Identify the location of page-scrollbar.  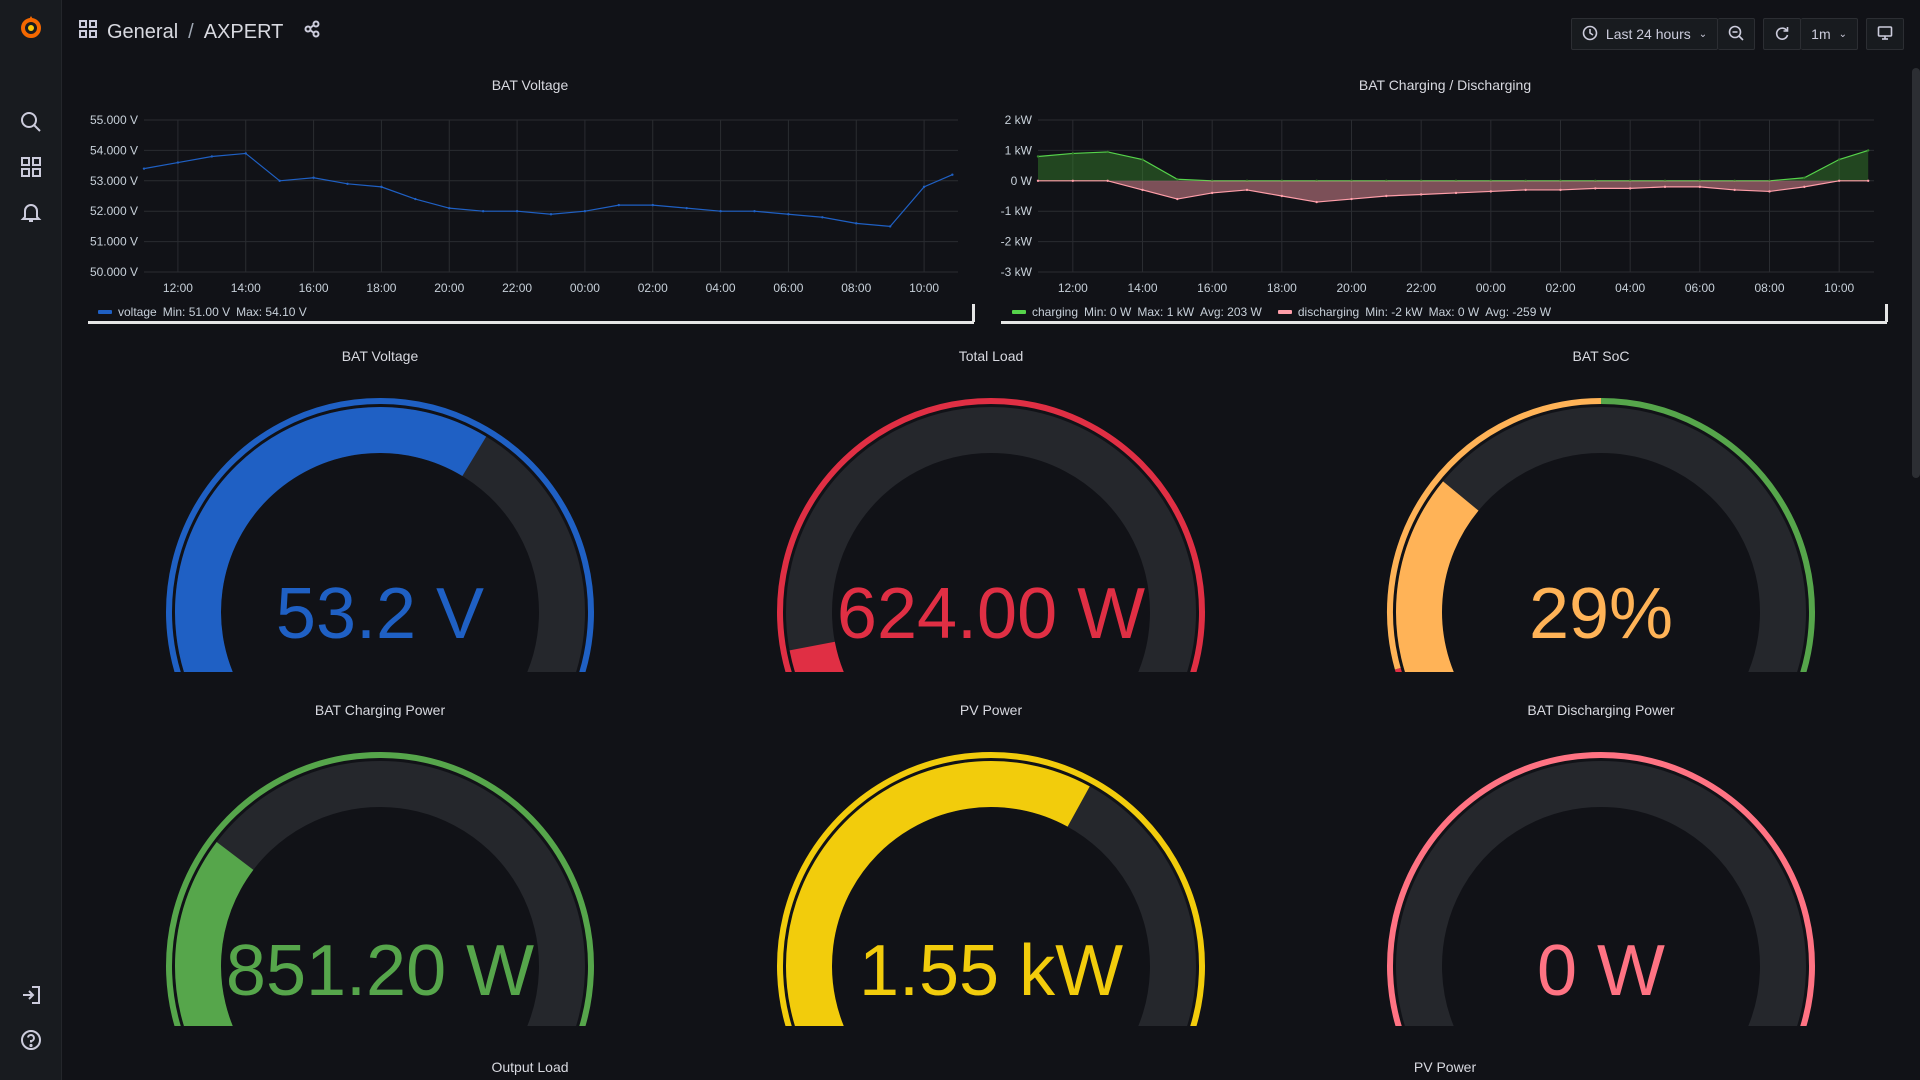
(1916, 273).